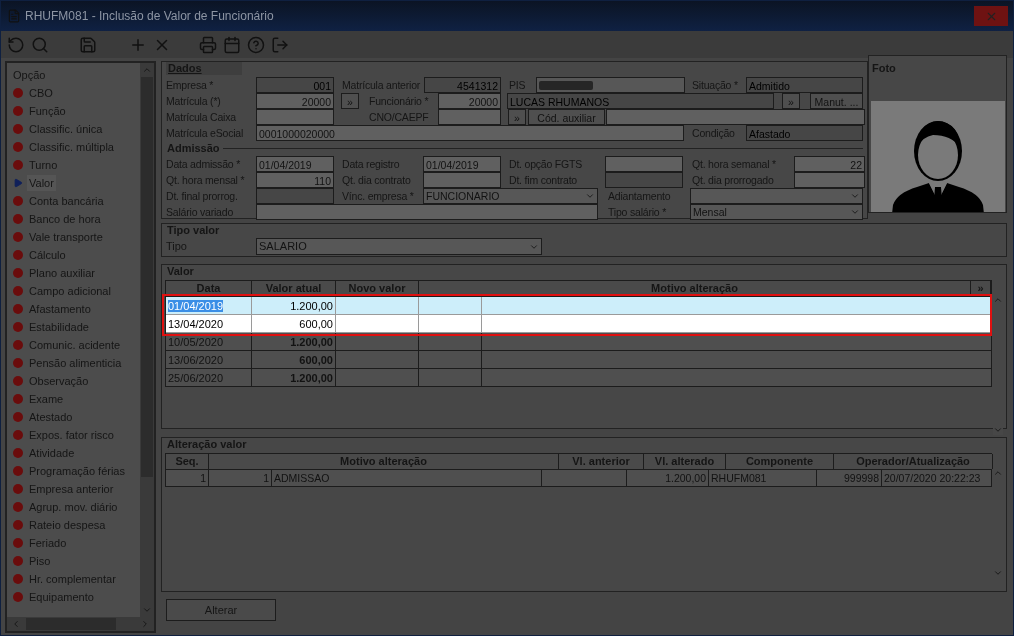 Image resolution: width=1014 pixels, height=636 pixels. I want to click on calendar-icon, so click(232, 44).